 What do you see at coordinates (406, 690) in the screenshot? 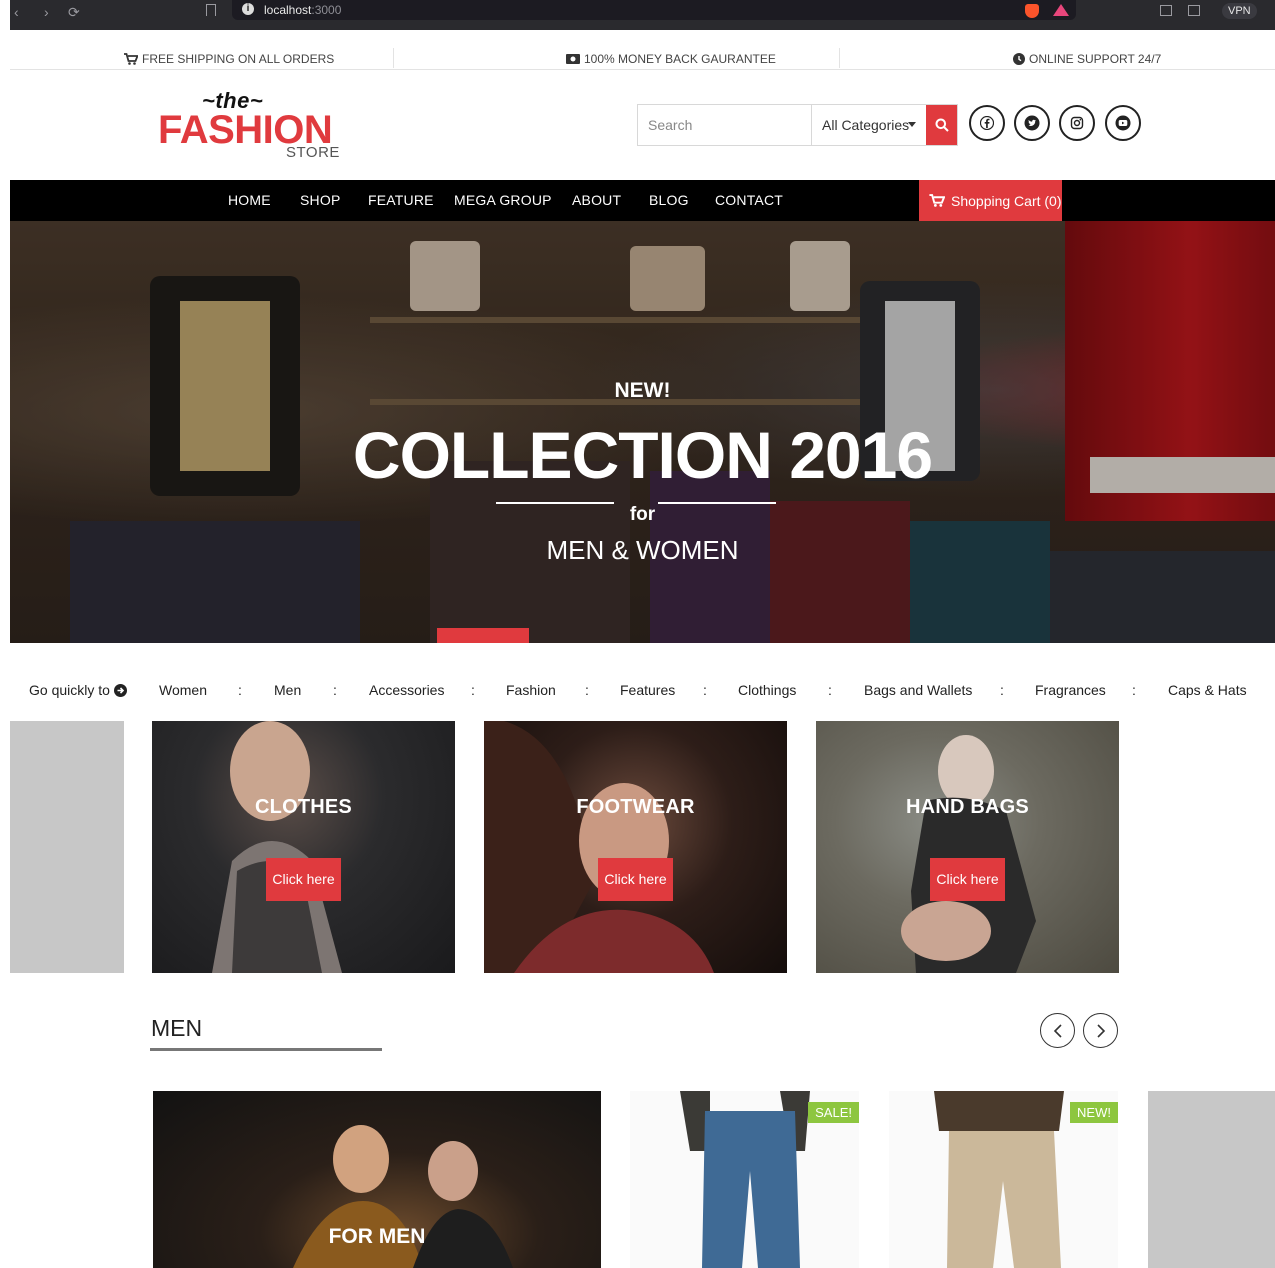
I see `quick-link-accessories: Accessories` at bounding box center [406, 690].